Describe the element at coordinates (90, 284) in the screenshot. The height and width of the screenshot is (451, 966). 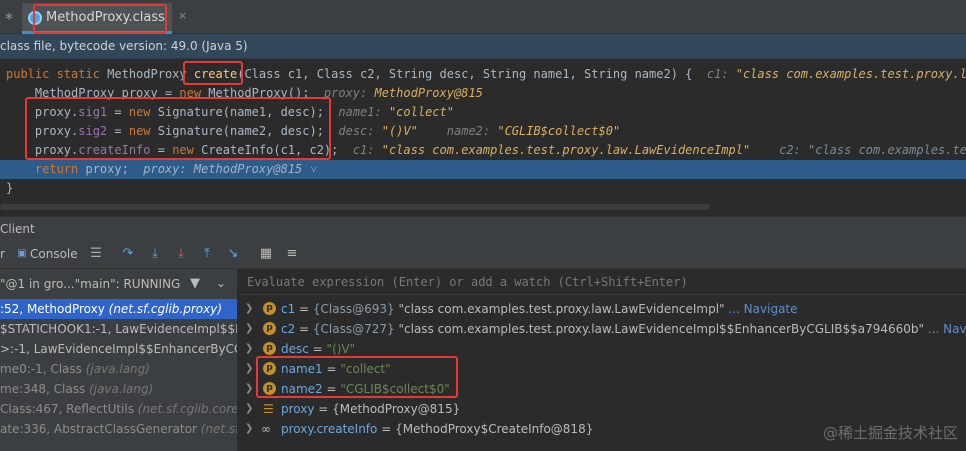
I see `thread-label: "@1 in gro..."main": RUNNING` at that location.